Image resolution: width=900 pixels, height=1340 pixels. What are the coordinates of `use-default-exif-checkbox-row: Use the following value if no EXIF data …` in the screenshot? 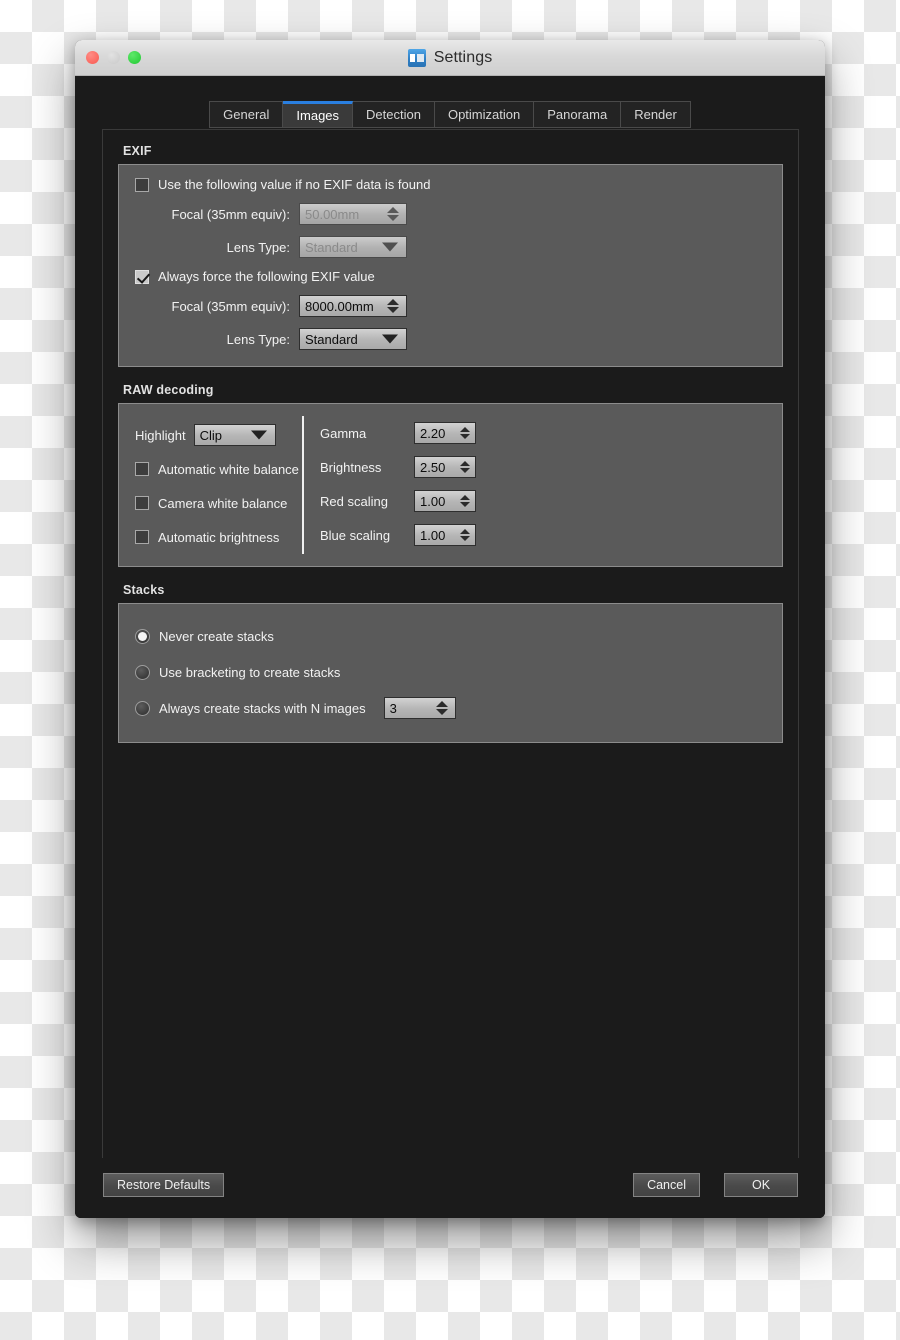 It's located at (450, 184).